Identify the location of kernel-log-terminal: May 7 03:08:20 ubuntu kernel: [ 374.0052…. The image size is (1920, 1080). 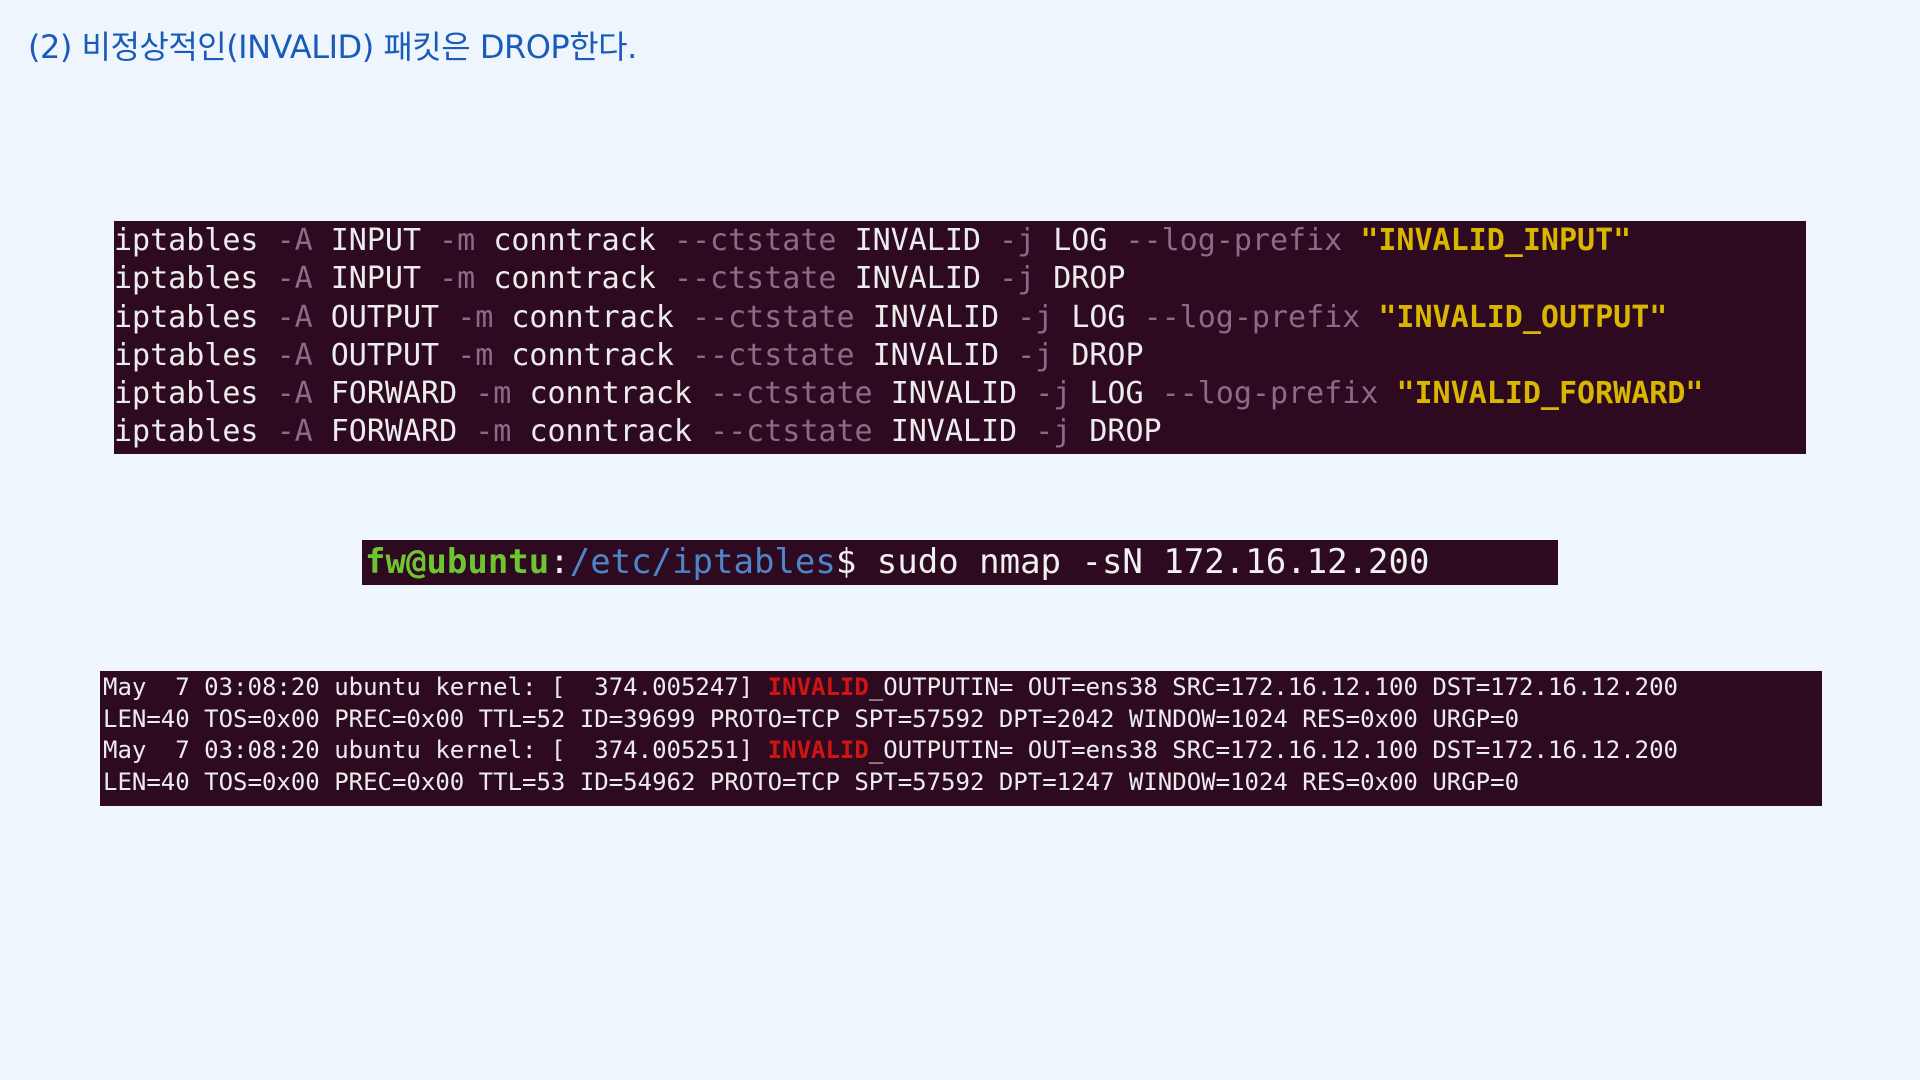
(961, 738).